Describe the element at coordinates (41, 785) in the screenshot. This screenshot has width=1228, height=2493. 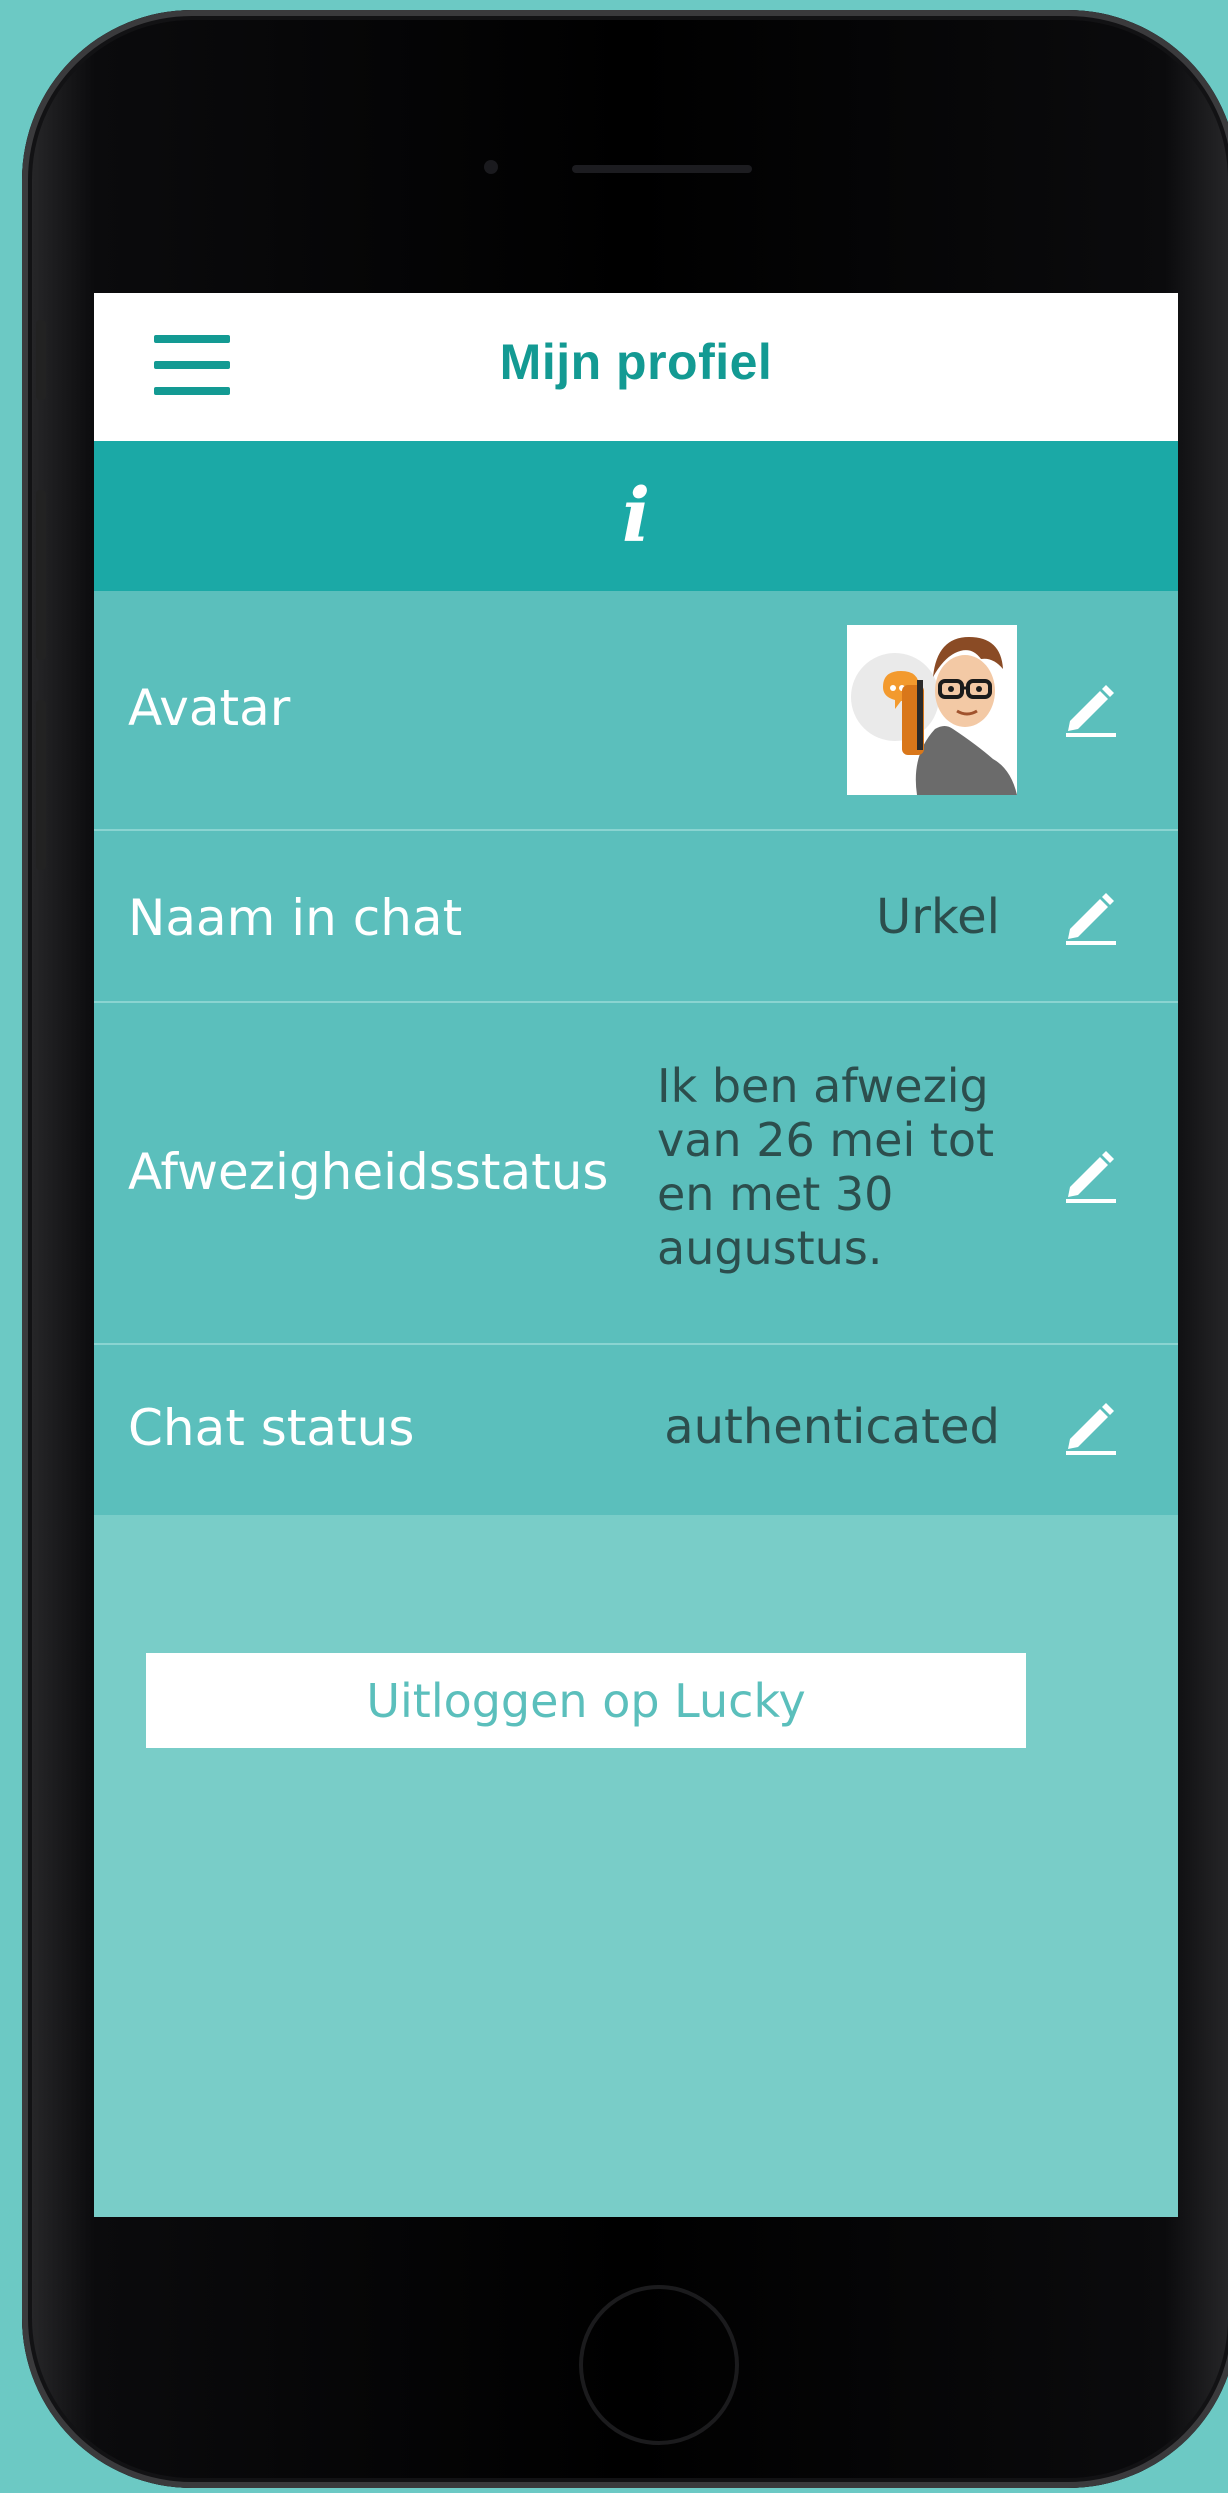
I see `volume-down-button` at that location.